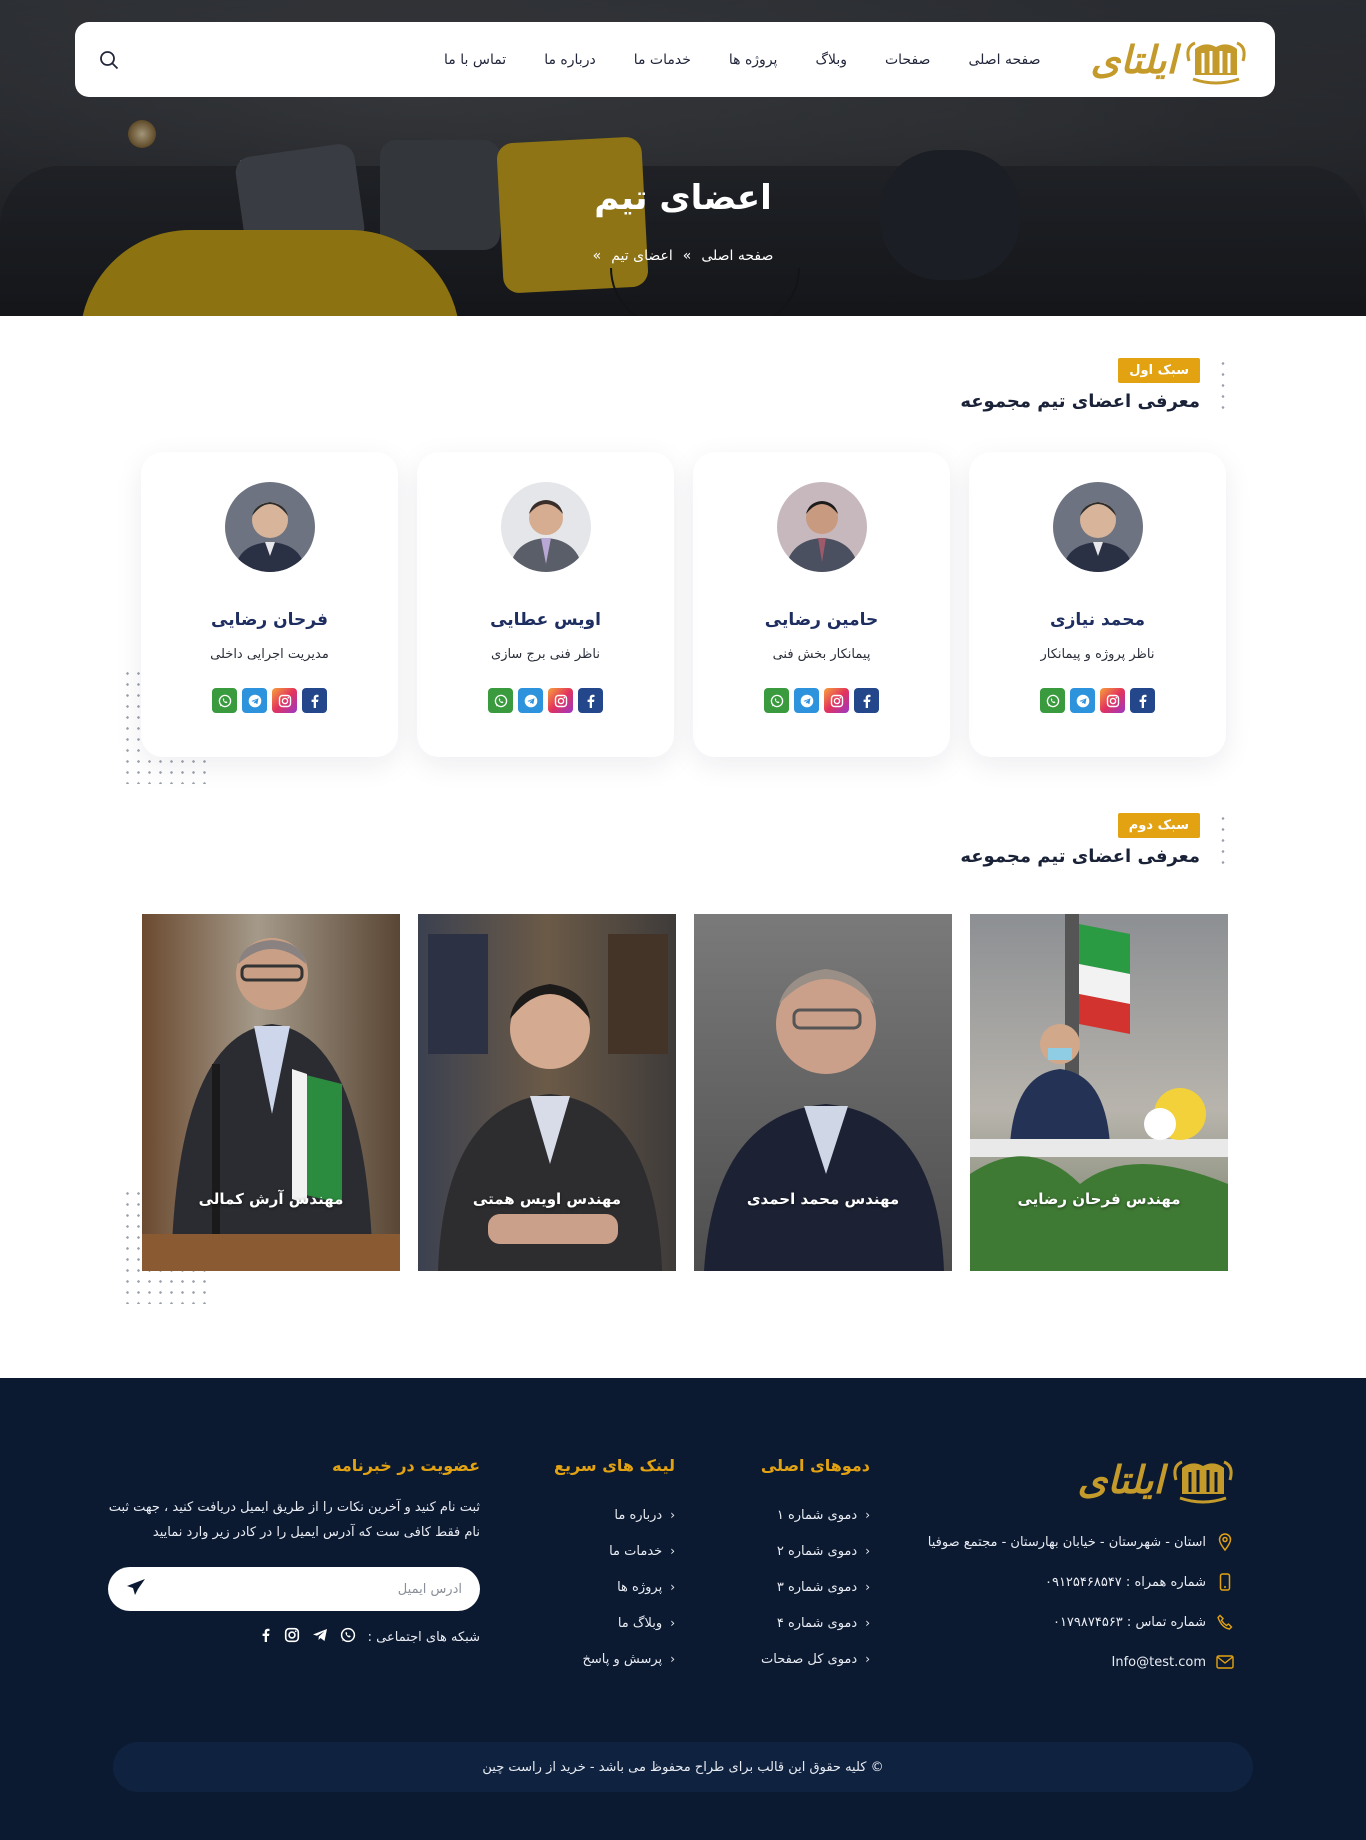 The width and height of the screenshot is (1366, 1840). Describe the element at coordinates (831, 60) in the screenshot. I see `nav-item-blog: وبلاگ` at that location.